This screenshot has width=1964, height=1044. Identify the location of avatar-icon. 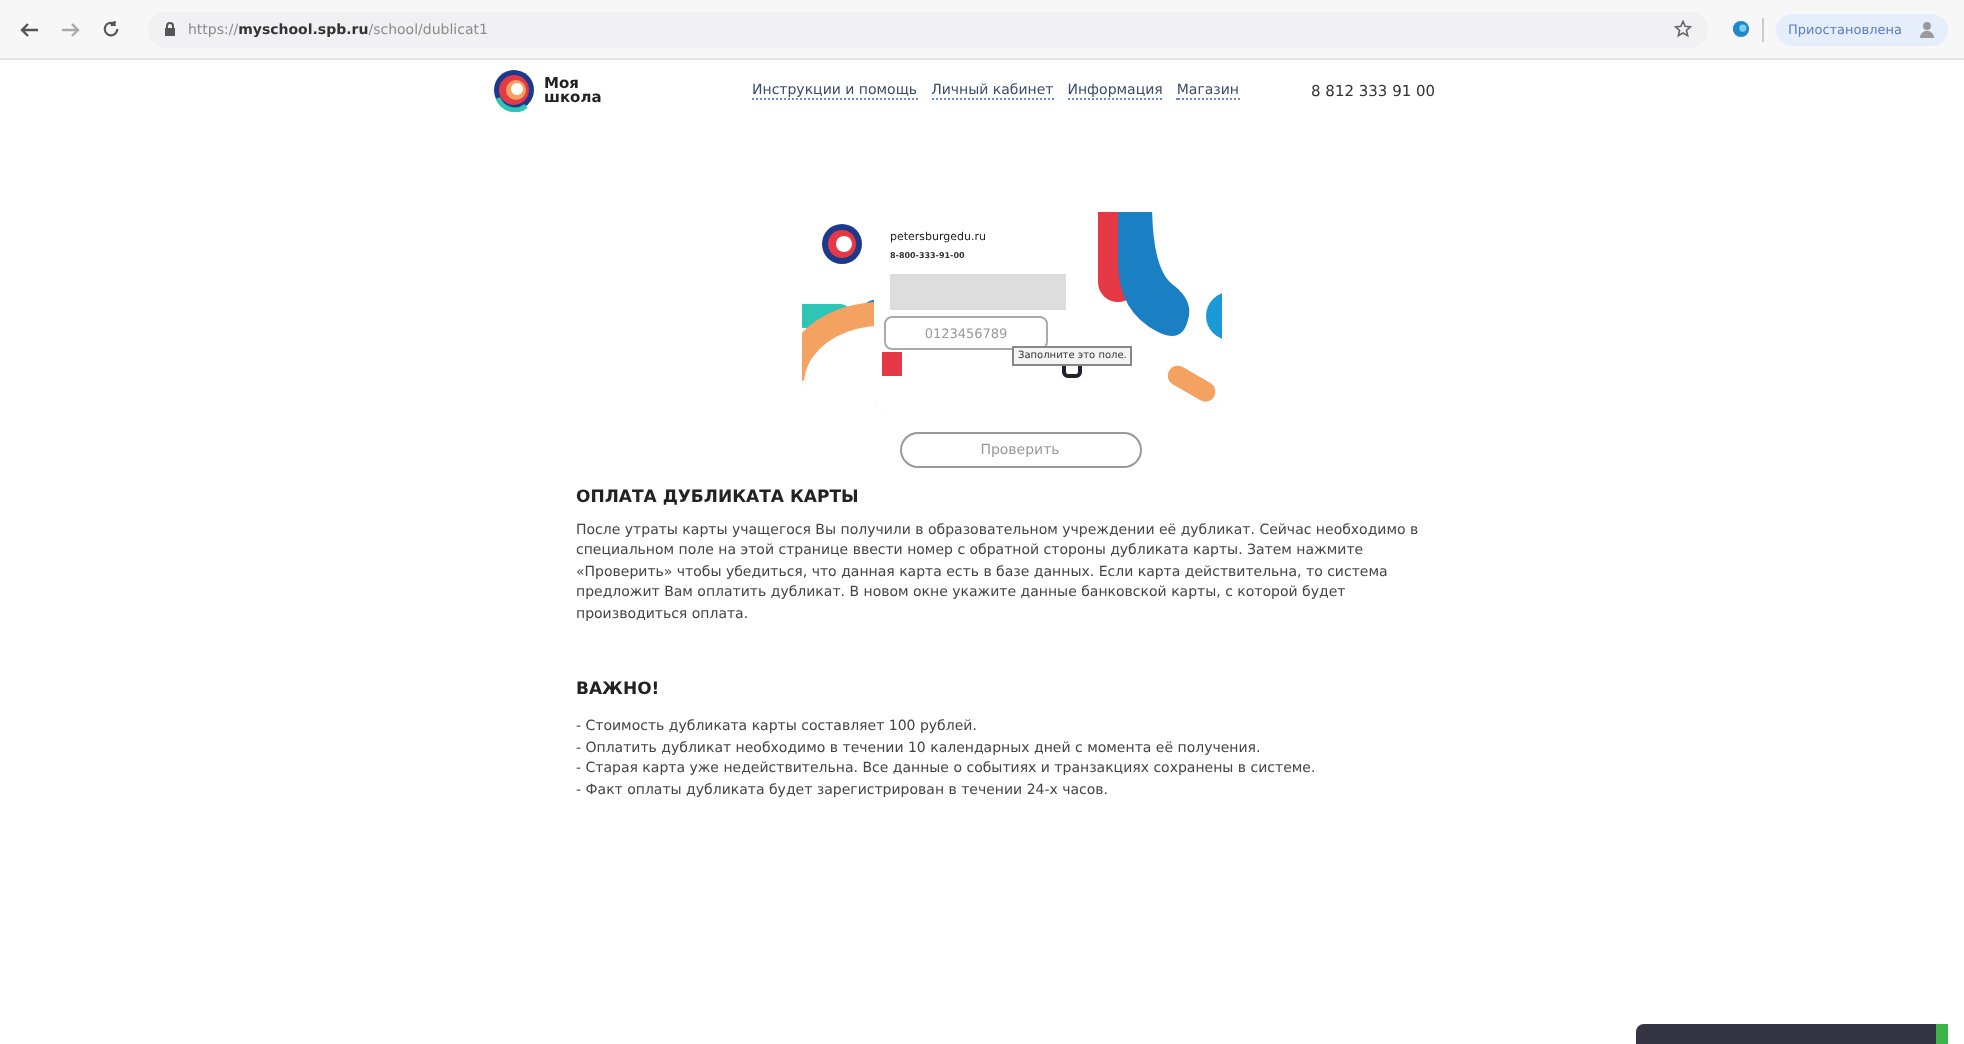
(1927, 29).